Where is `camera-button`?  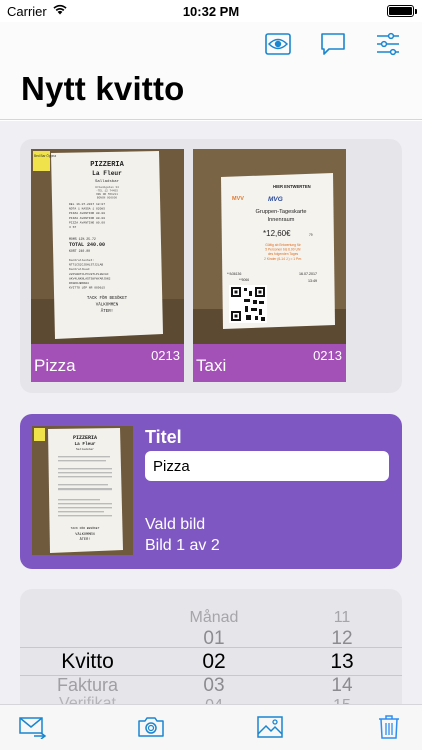 camera-button is located at coordinates (151, 727).